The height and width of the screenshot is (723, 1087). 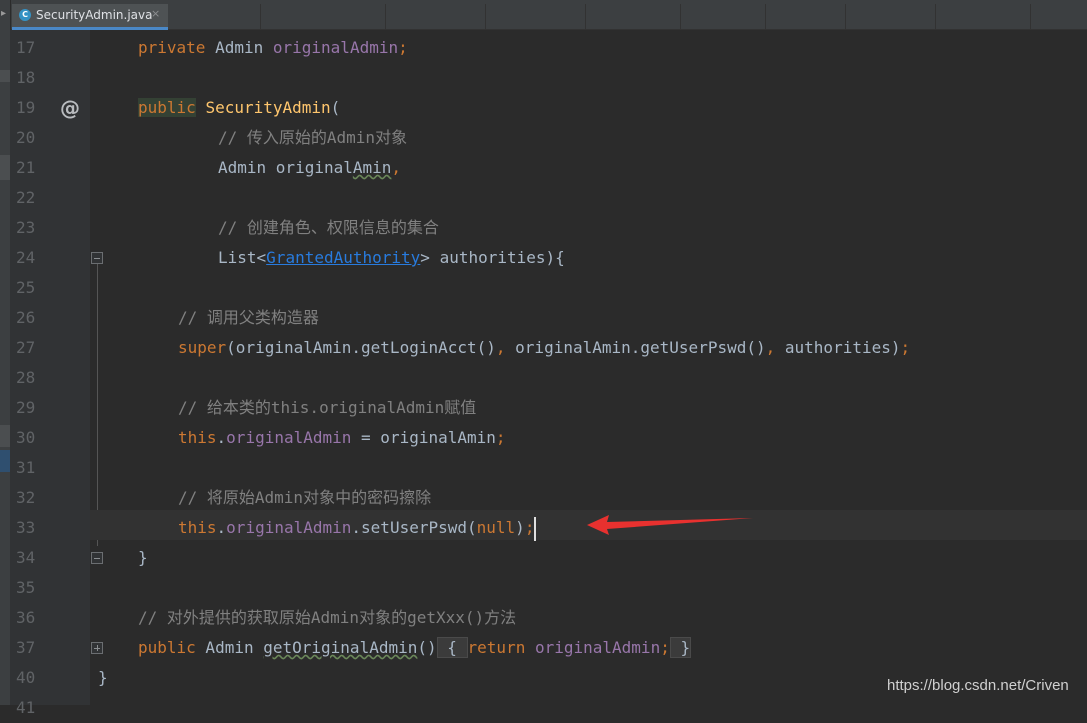 I want to click on text-caret, so click(x=535, y=528).